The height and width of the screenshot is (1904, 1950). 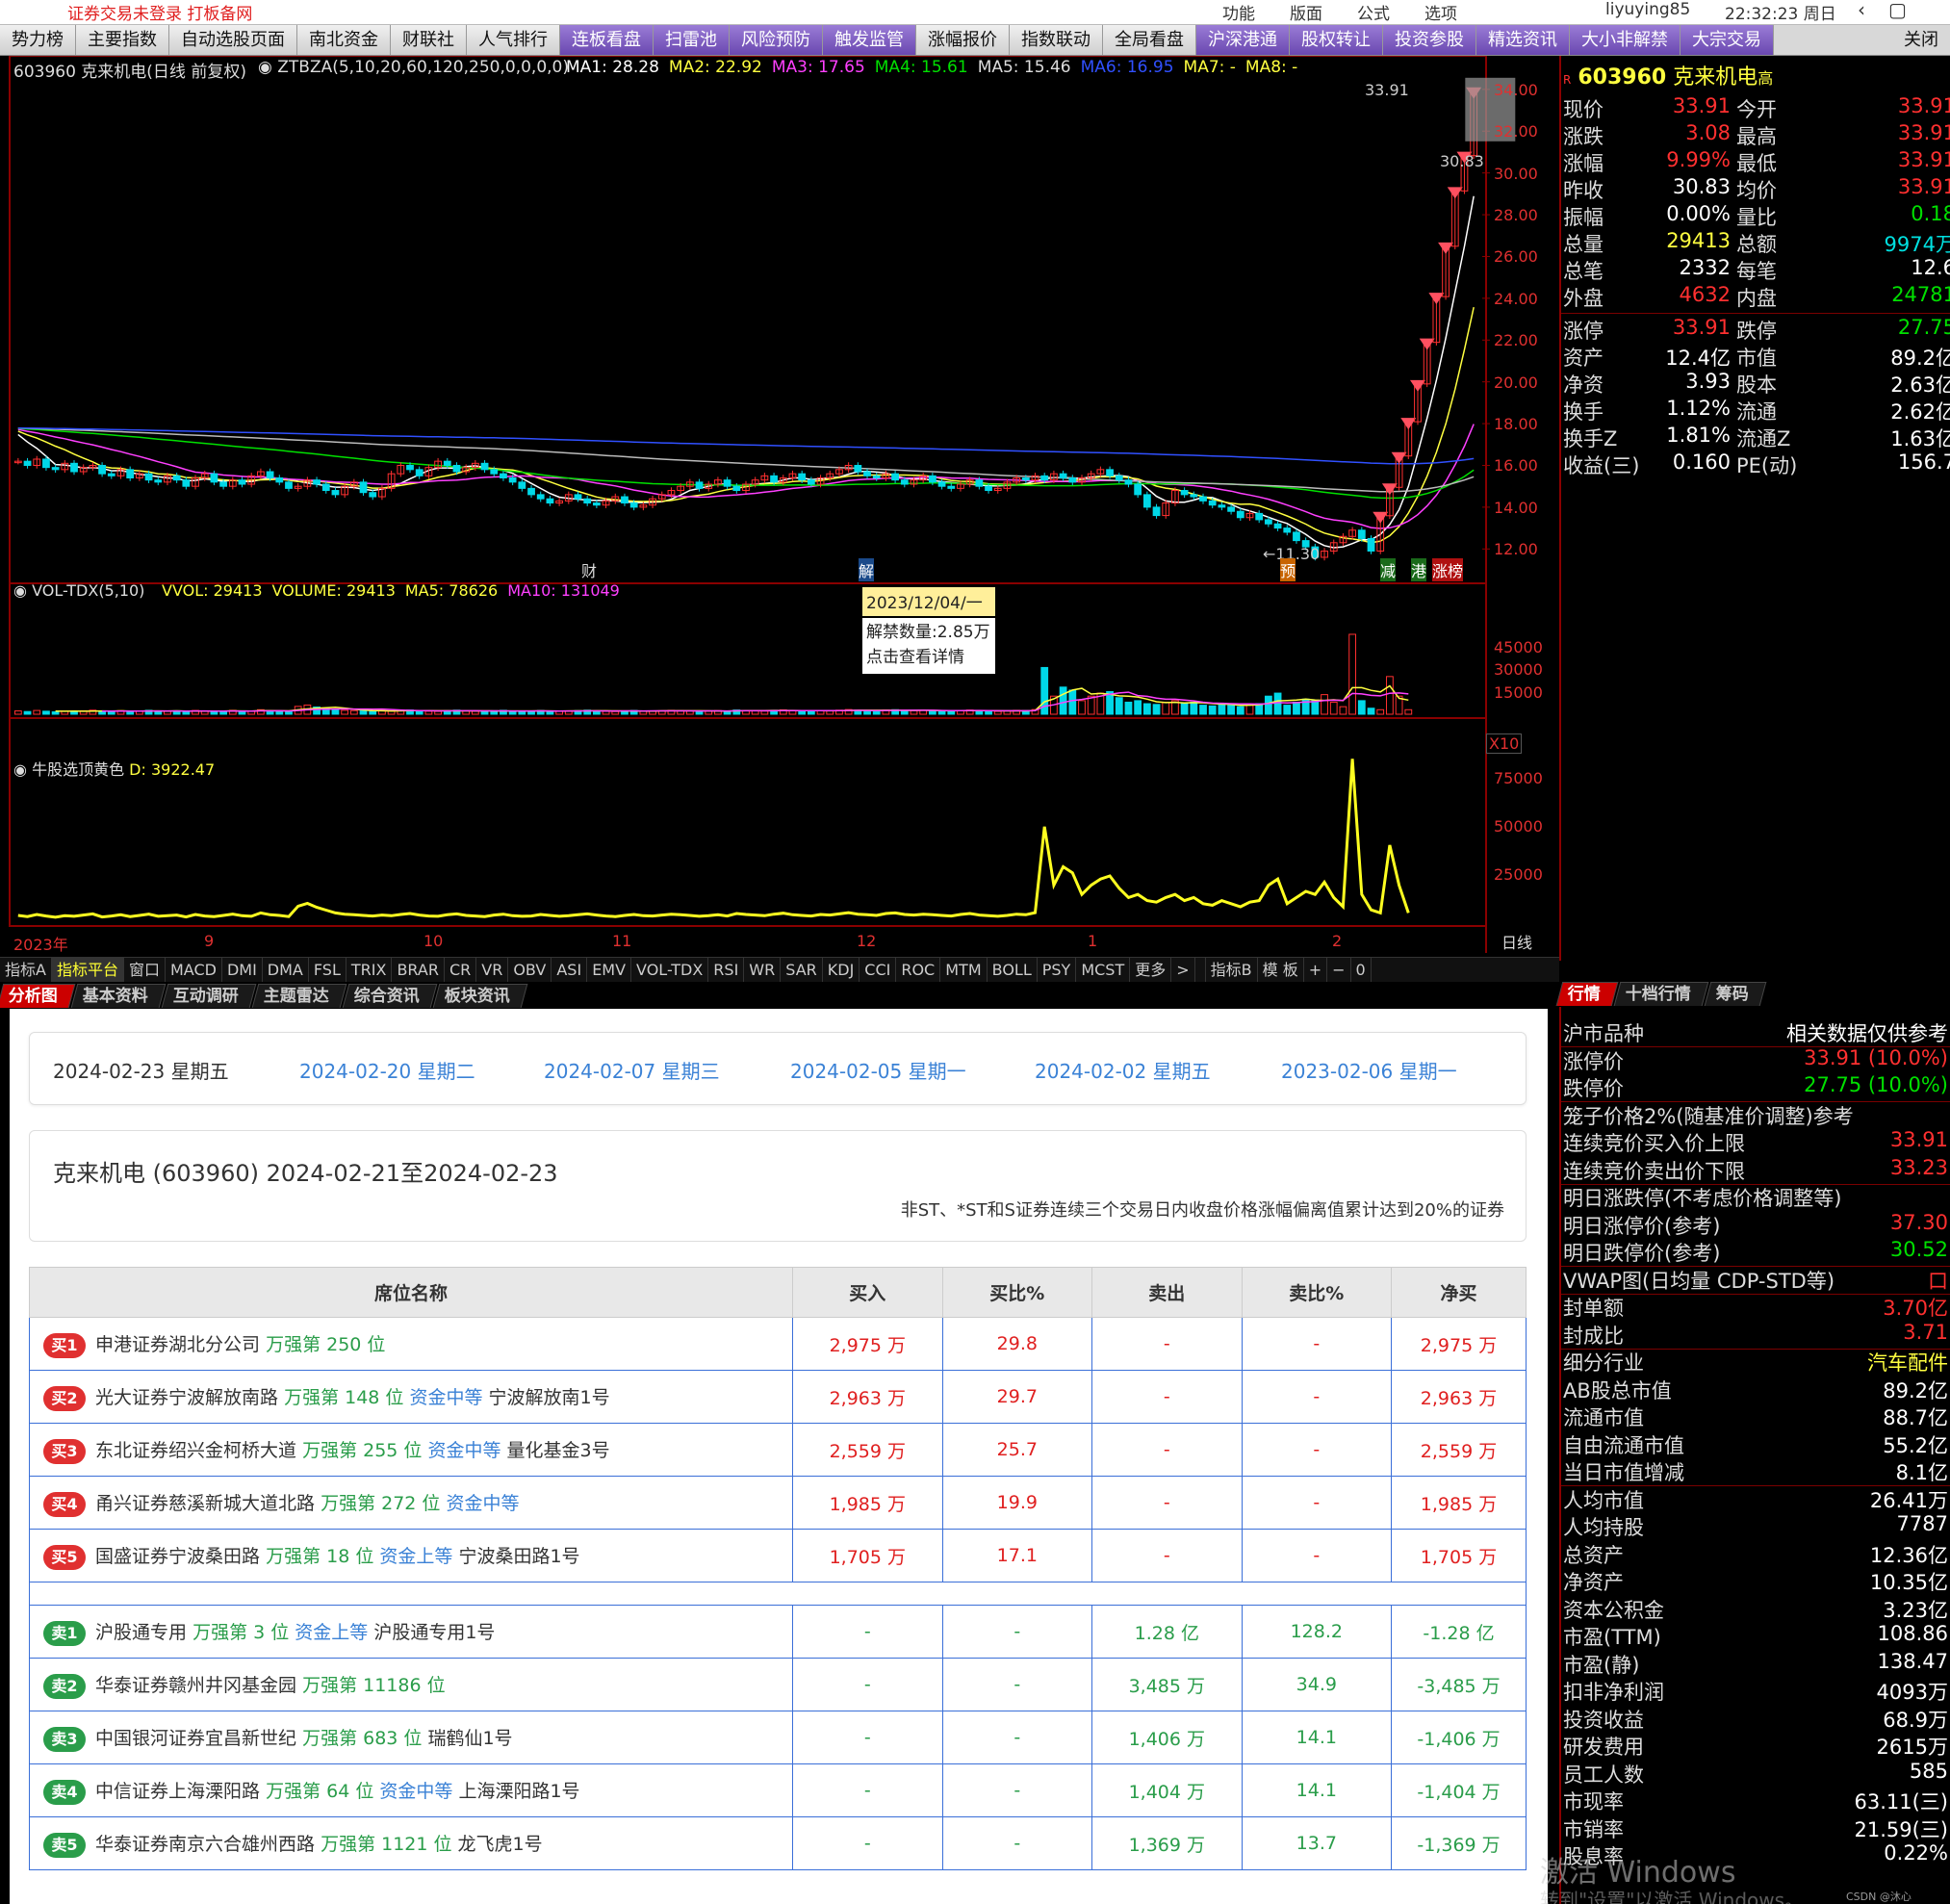 I want to click on seat-name: 华泰证券南京六合雄州西路, so click(x=205, y=1845).